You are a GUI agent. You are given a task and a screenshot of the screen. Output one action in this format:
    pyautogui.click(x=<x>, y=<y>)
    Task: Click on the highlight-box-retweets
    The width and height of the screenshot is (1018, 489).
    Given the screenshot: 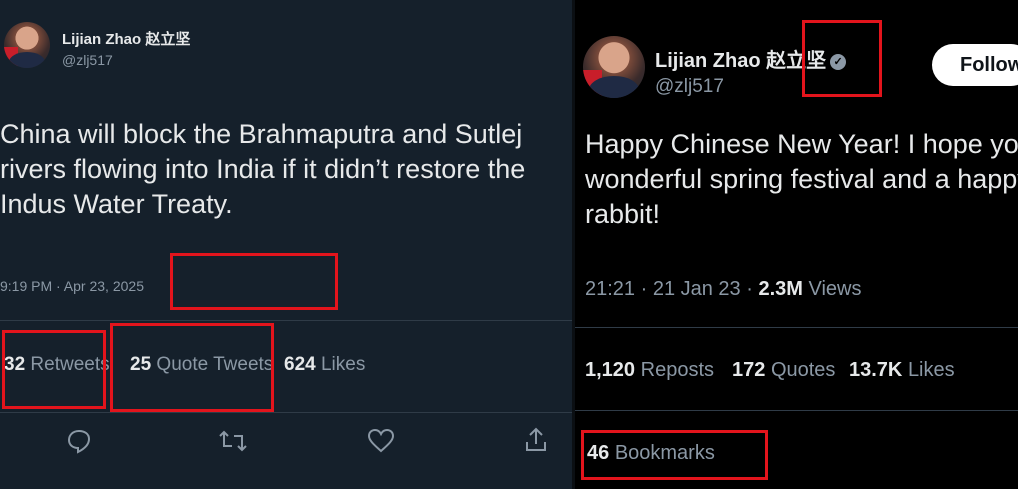 What is the action you would take?
    pyautogui.click(x=54, y=369)
    